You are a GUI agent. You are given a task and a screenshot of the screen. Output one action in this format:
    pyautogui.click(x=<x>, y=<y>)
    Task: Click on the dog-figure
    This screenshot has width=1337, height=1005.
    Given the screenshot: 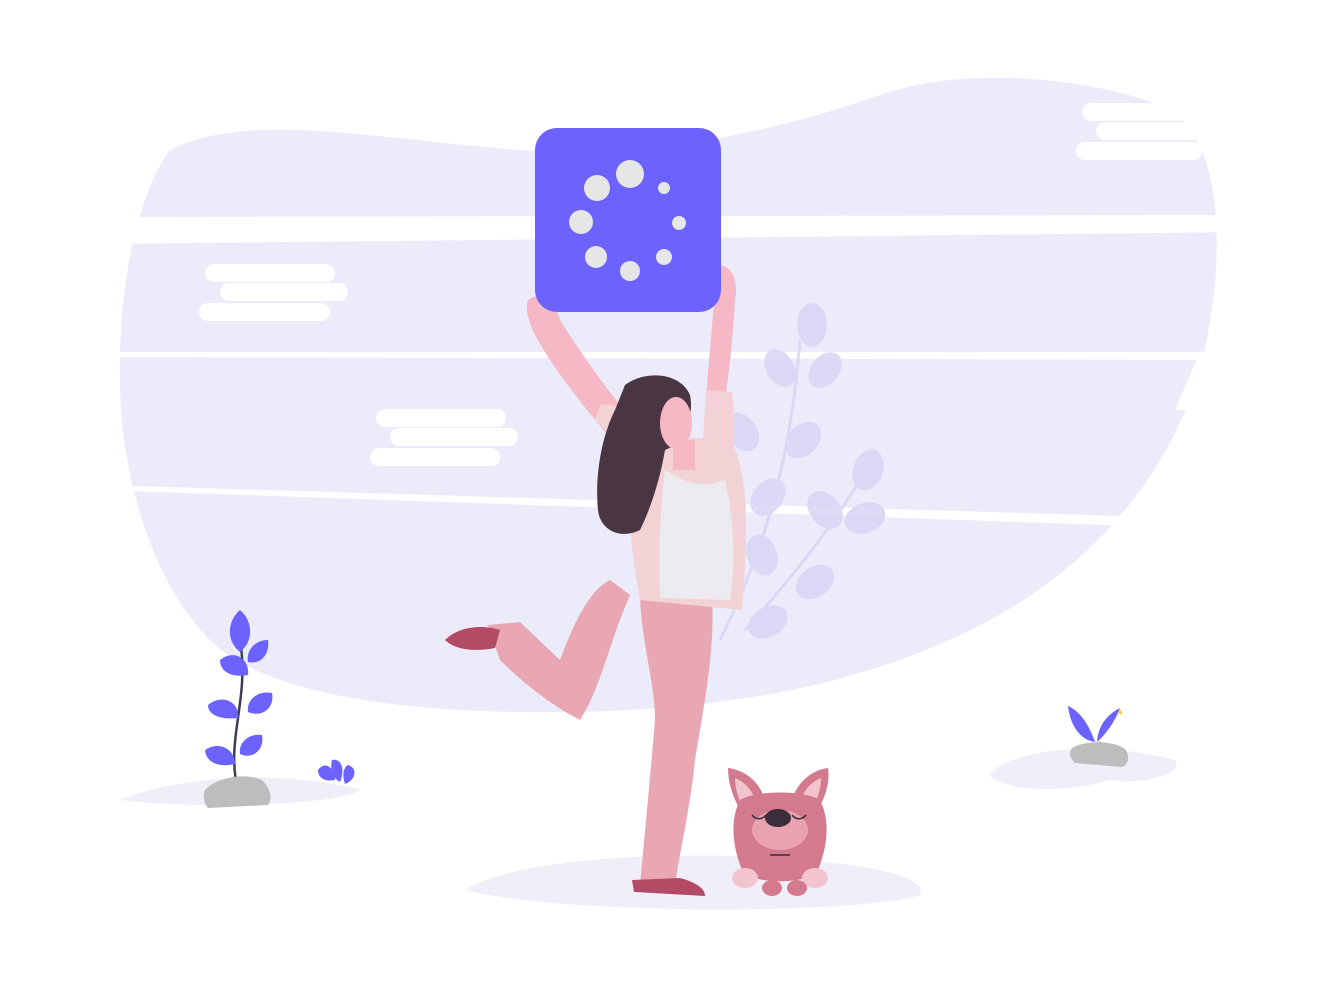 What is the action you would take?
    pyautogui.click(x=778, y=832)
    